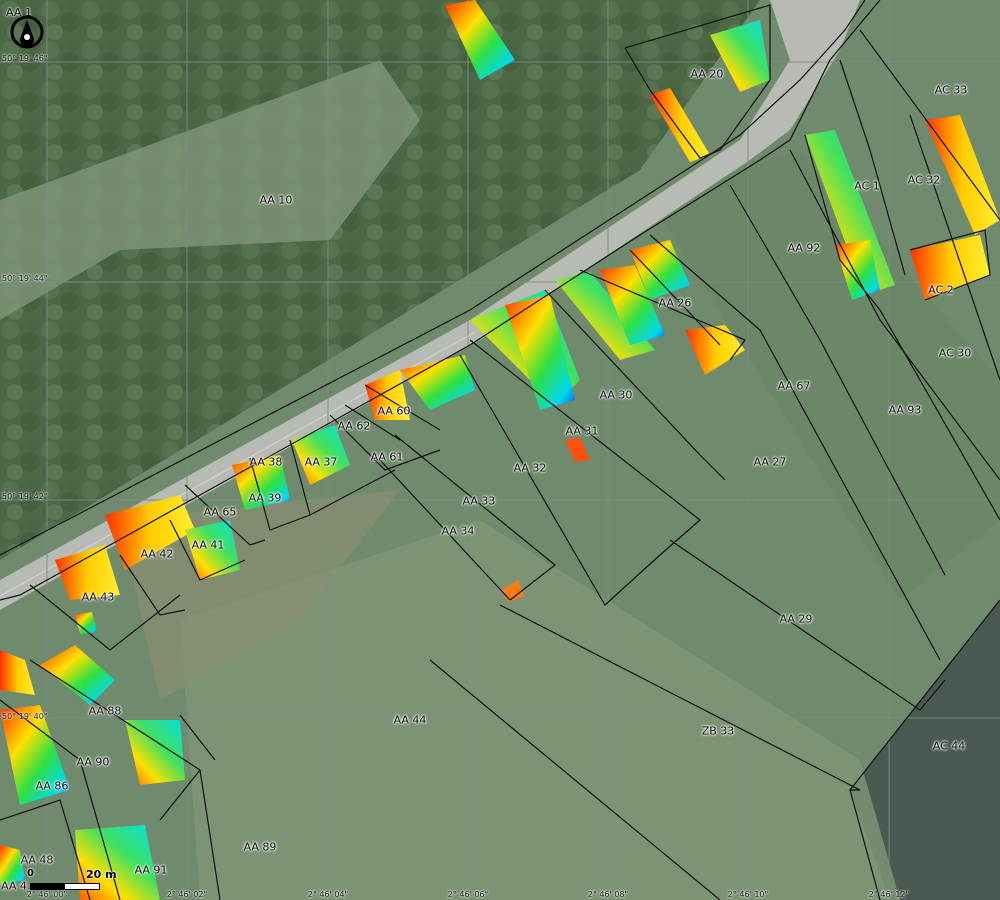  I want to click on parcel-label: AA 32, so click(530, 468).